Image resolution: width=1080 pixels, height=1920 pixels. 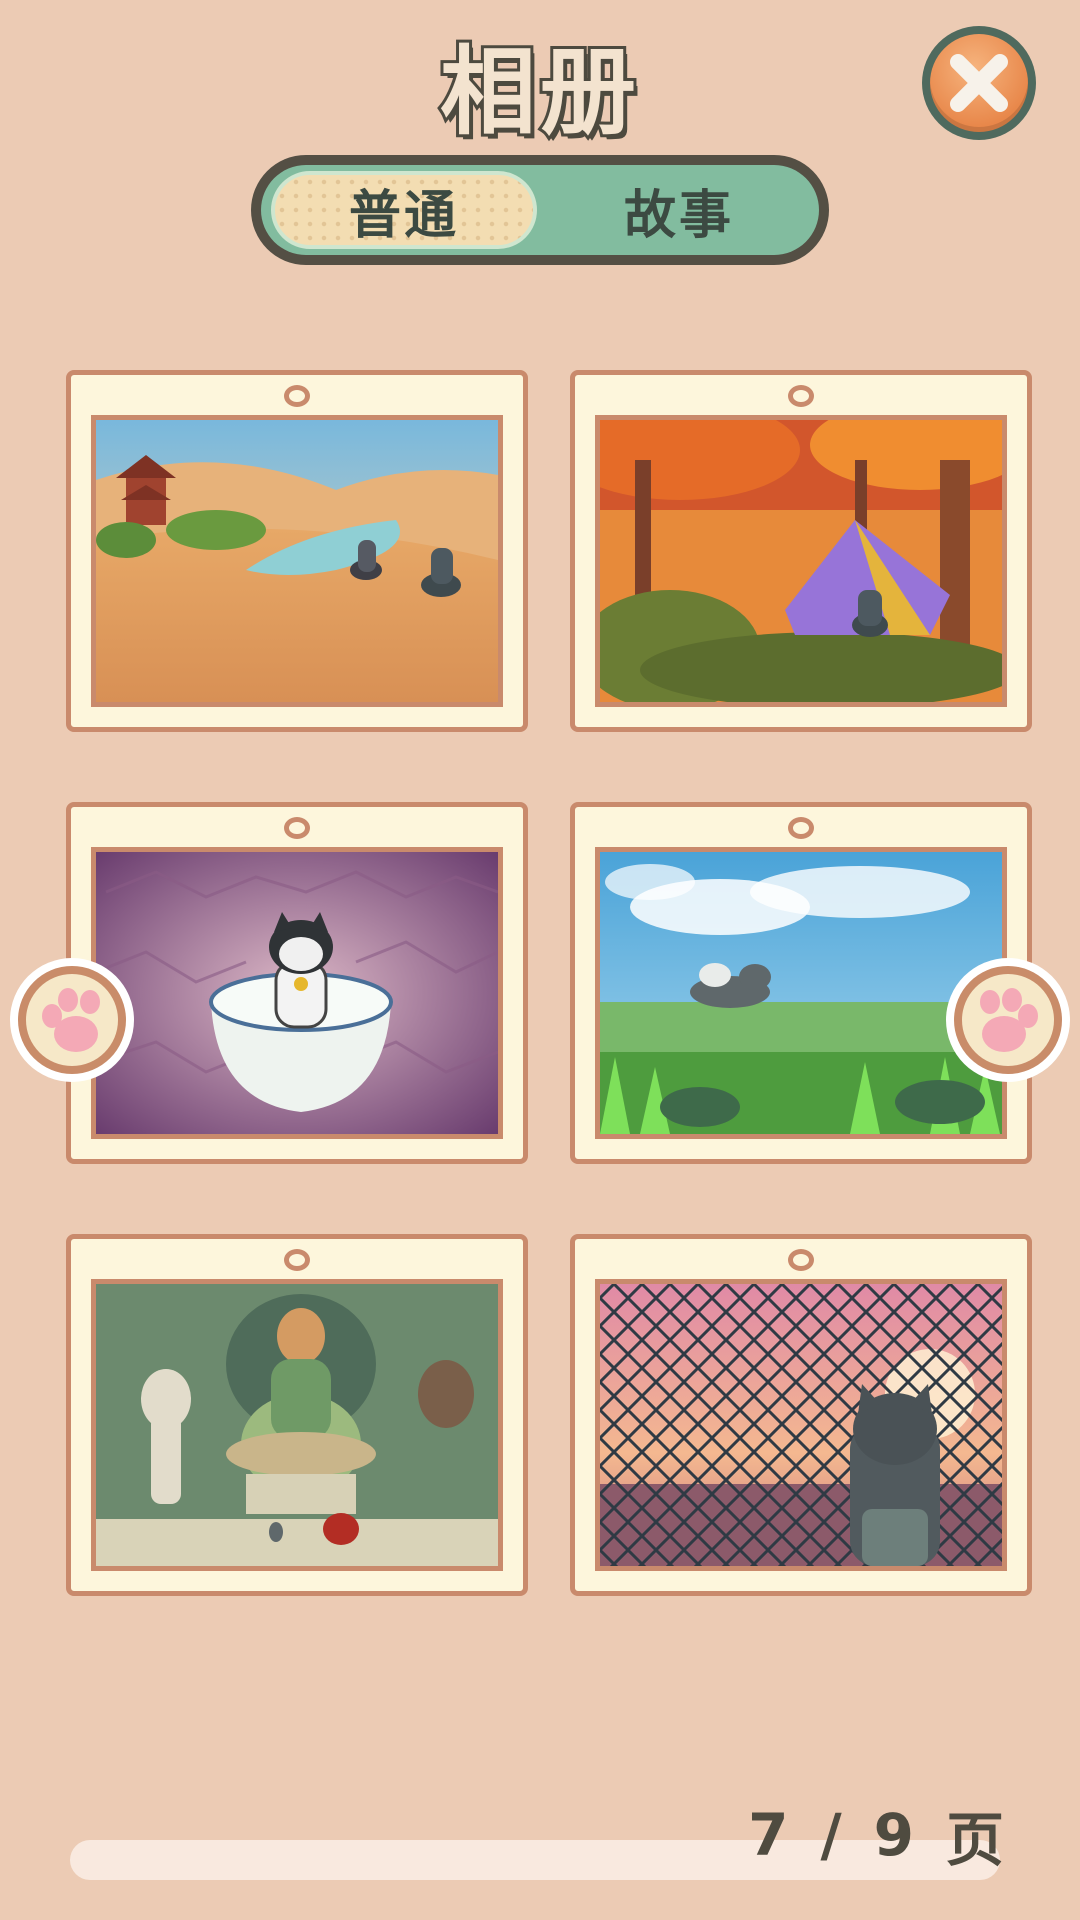 What do you see at coordinates (404, 210) in the screenshot?
I see `tab-normal: 普通` at bounding box center [404, 210].